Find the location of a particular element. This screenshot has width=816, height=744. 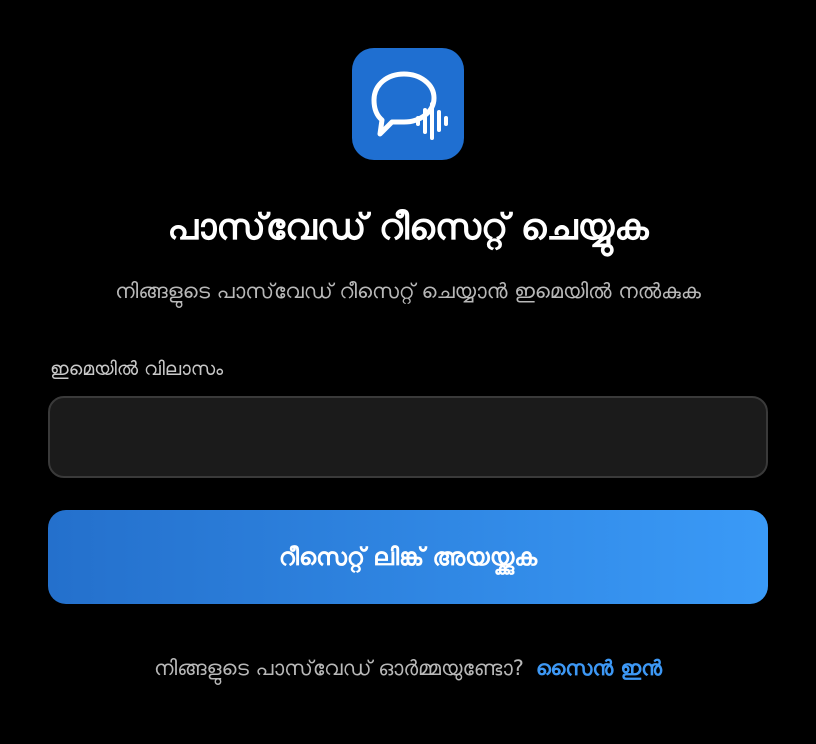

signin-prompt: നിങ്ങളുടെ പാസ്‌വേഡ് ഓർമ്മയുണ്ടോ? സൈൻ ഇൻ is located at coordinates (408, 668).